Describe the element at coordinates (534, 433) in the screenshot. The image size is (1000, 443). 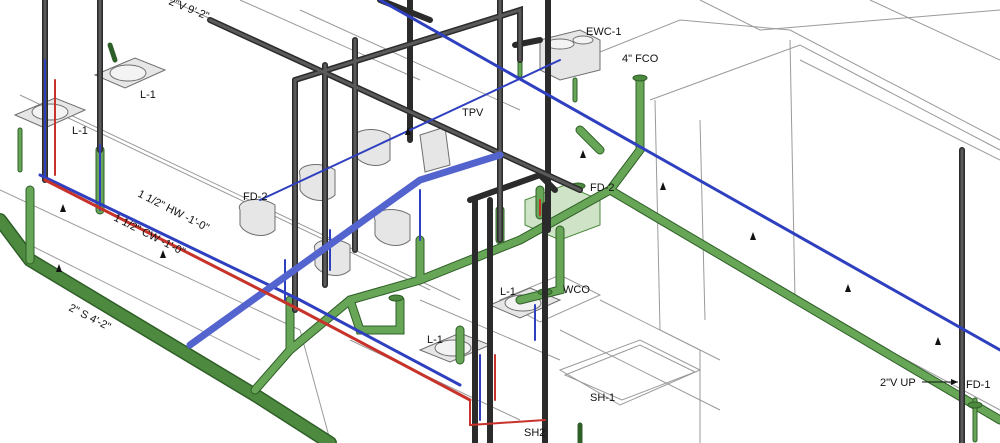
I see `label-sh2: SH2` at that location.